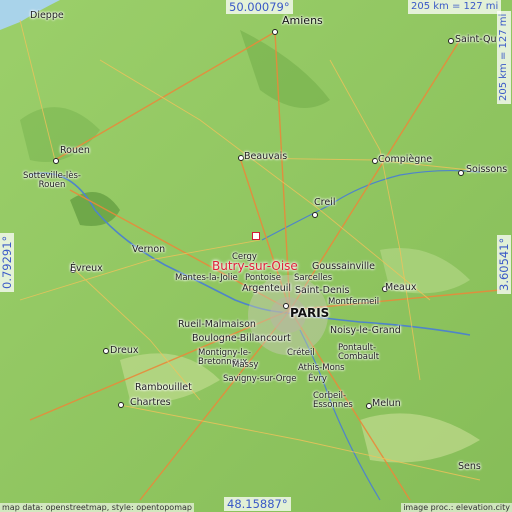  Describe the element at coordinates (487, 169) in the screenshot. I see `place-label-soissons: Soissons` at that location.